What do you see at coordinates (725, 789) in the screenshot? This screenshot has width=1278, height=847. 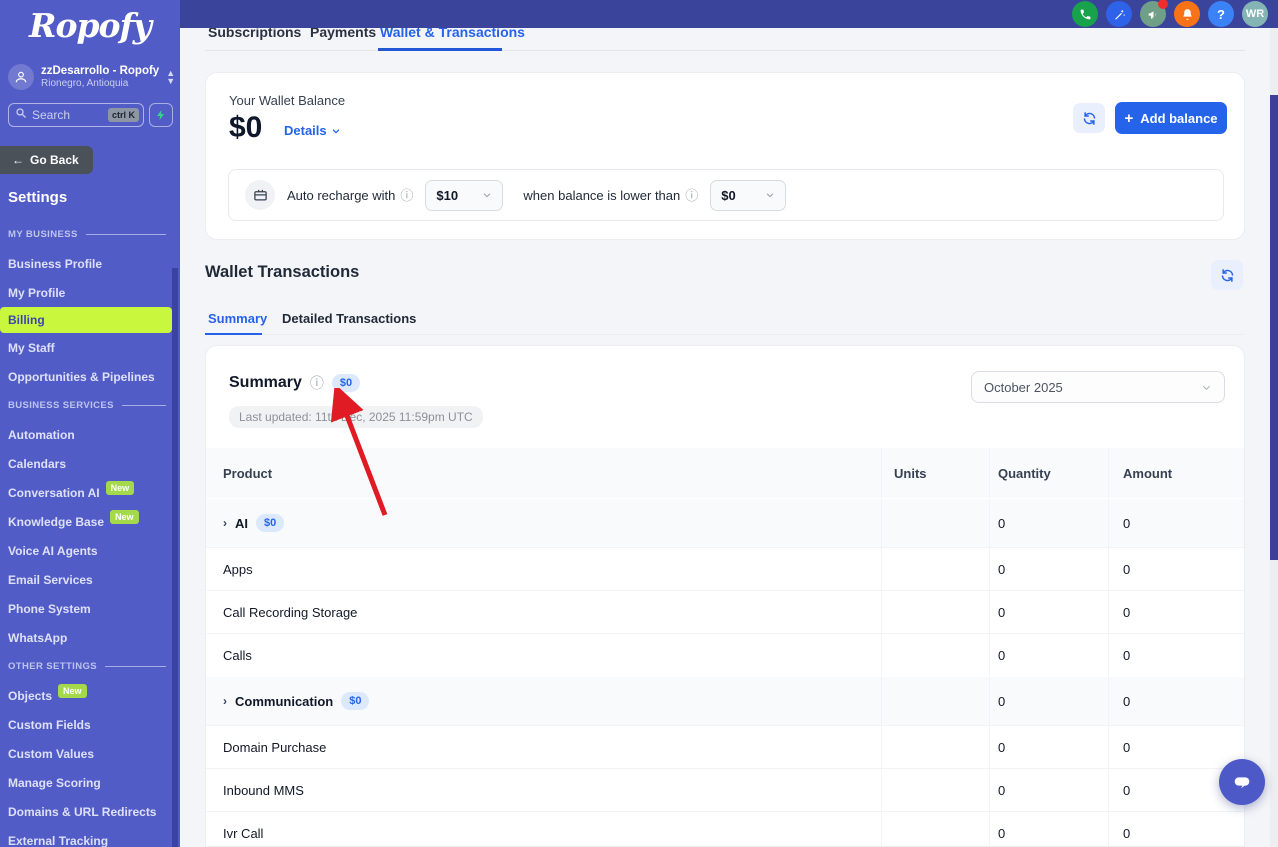 I see `table-row-inbound-mms: Inbound MMS 0 0` at bounding box center [725, 789].